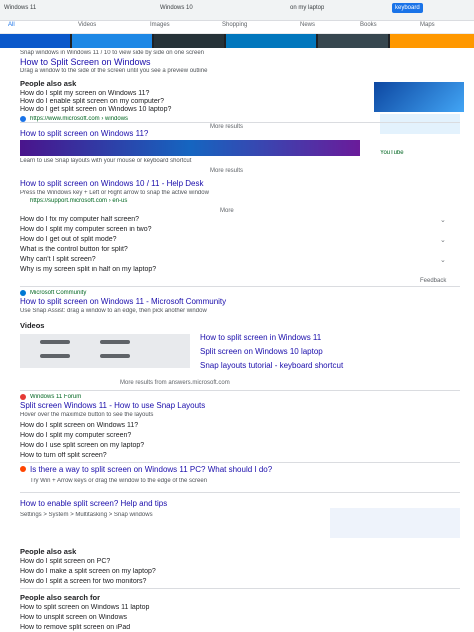 This screenshot has width=474, height=632. Describe the element at coordinates (407, 8) in the screenshot. I see `chip-active: keyboard` at that location.